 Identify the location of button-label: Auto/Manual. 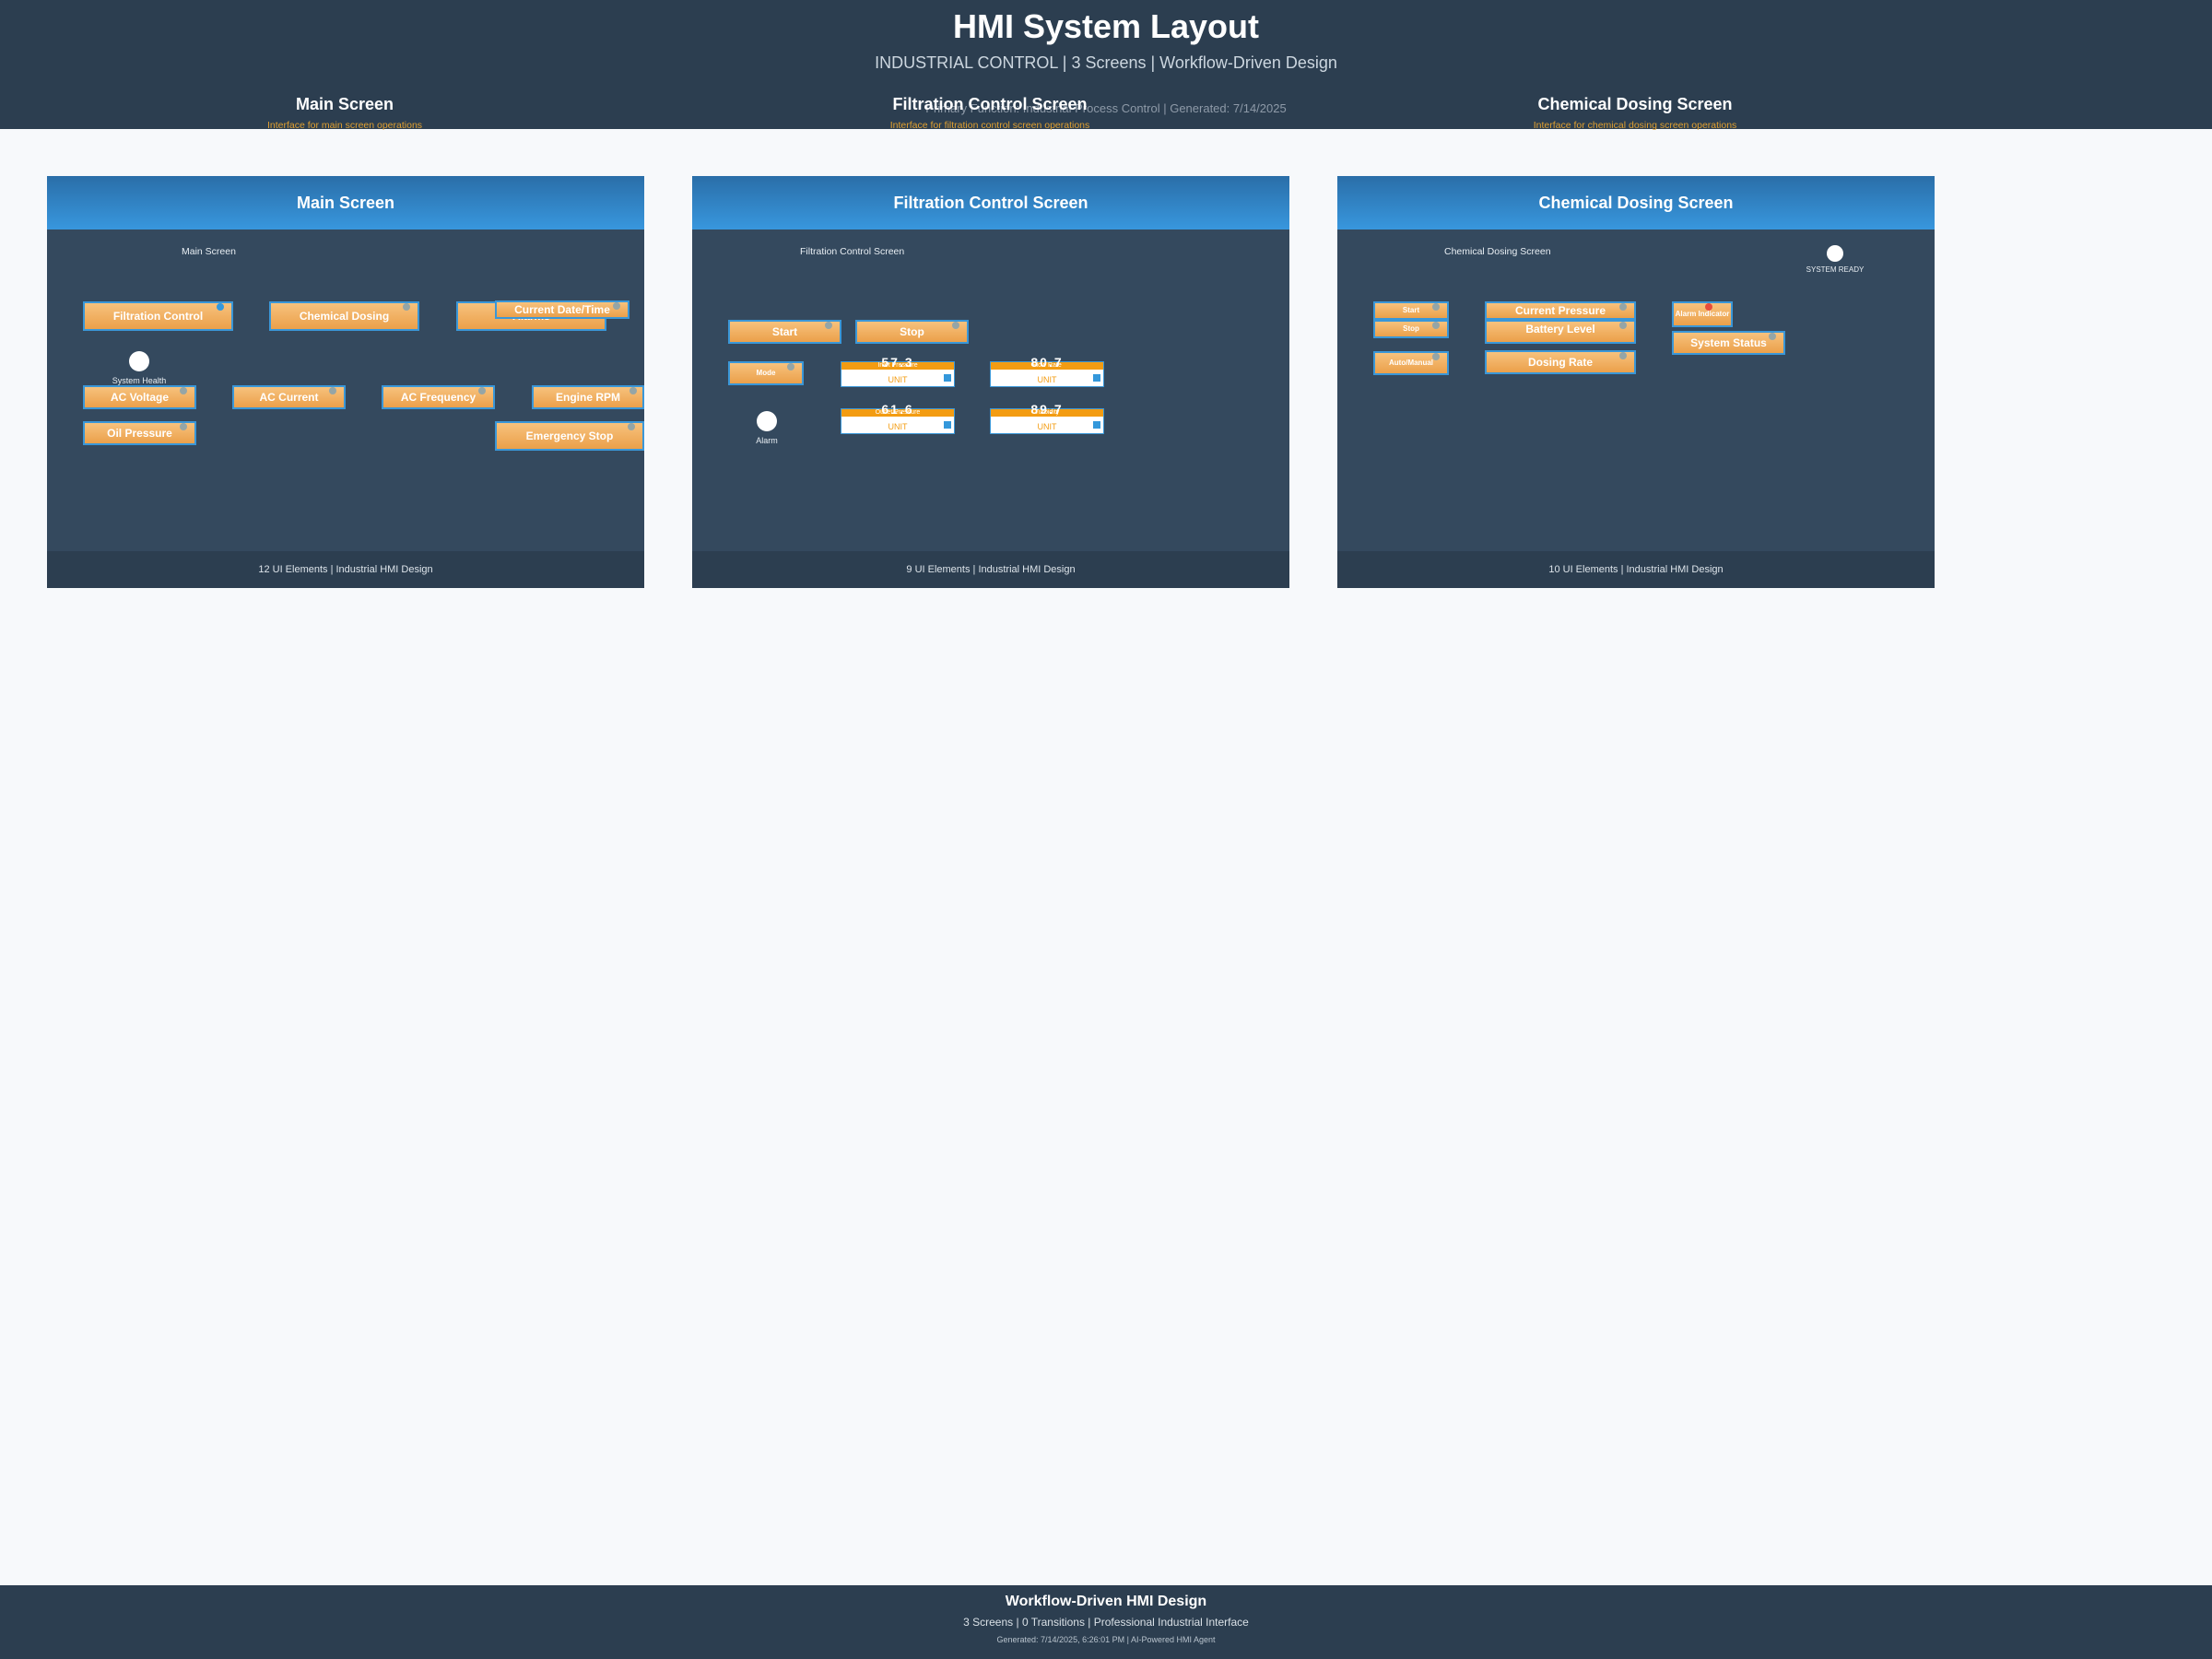
(1411, 363).